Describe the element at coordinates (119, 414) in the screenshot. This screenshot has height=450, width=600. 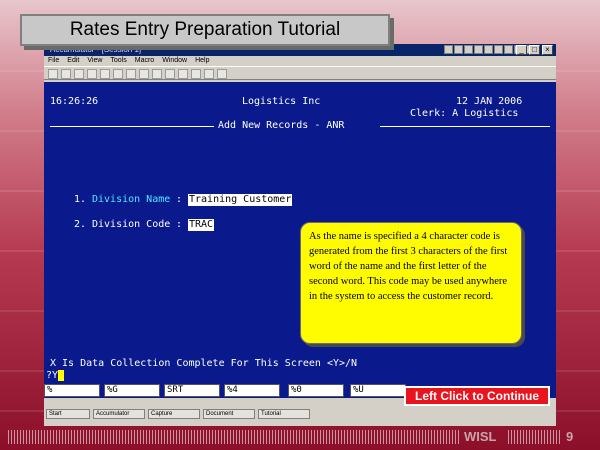
I see `taskbar-item: Accumulator` at that location.